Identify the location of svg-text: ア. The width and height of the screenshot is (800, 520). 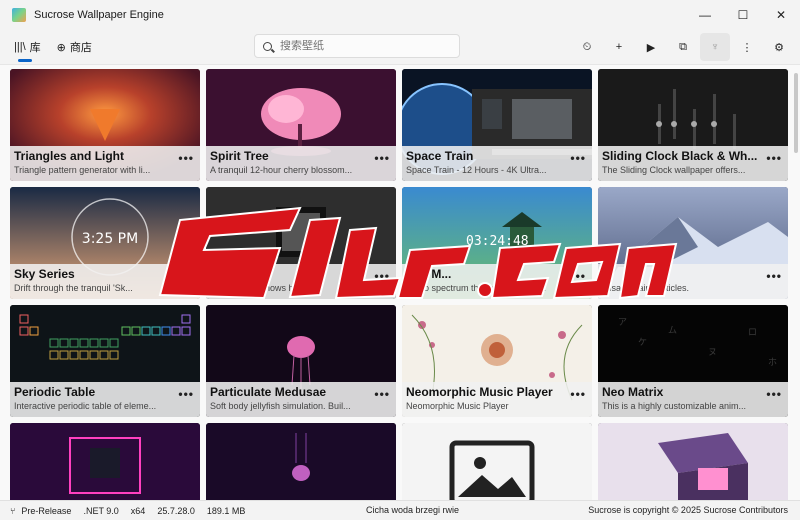
(622, 323).